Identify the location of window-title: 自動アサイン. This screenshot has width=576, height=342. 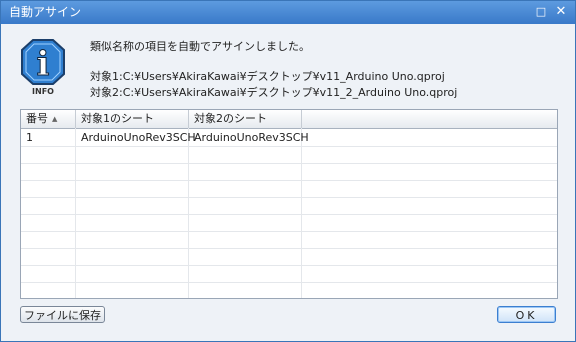
(45, 12).